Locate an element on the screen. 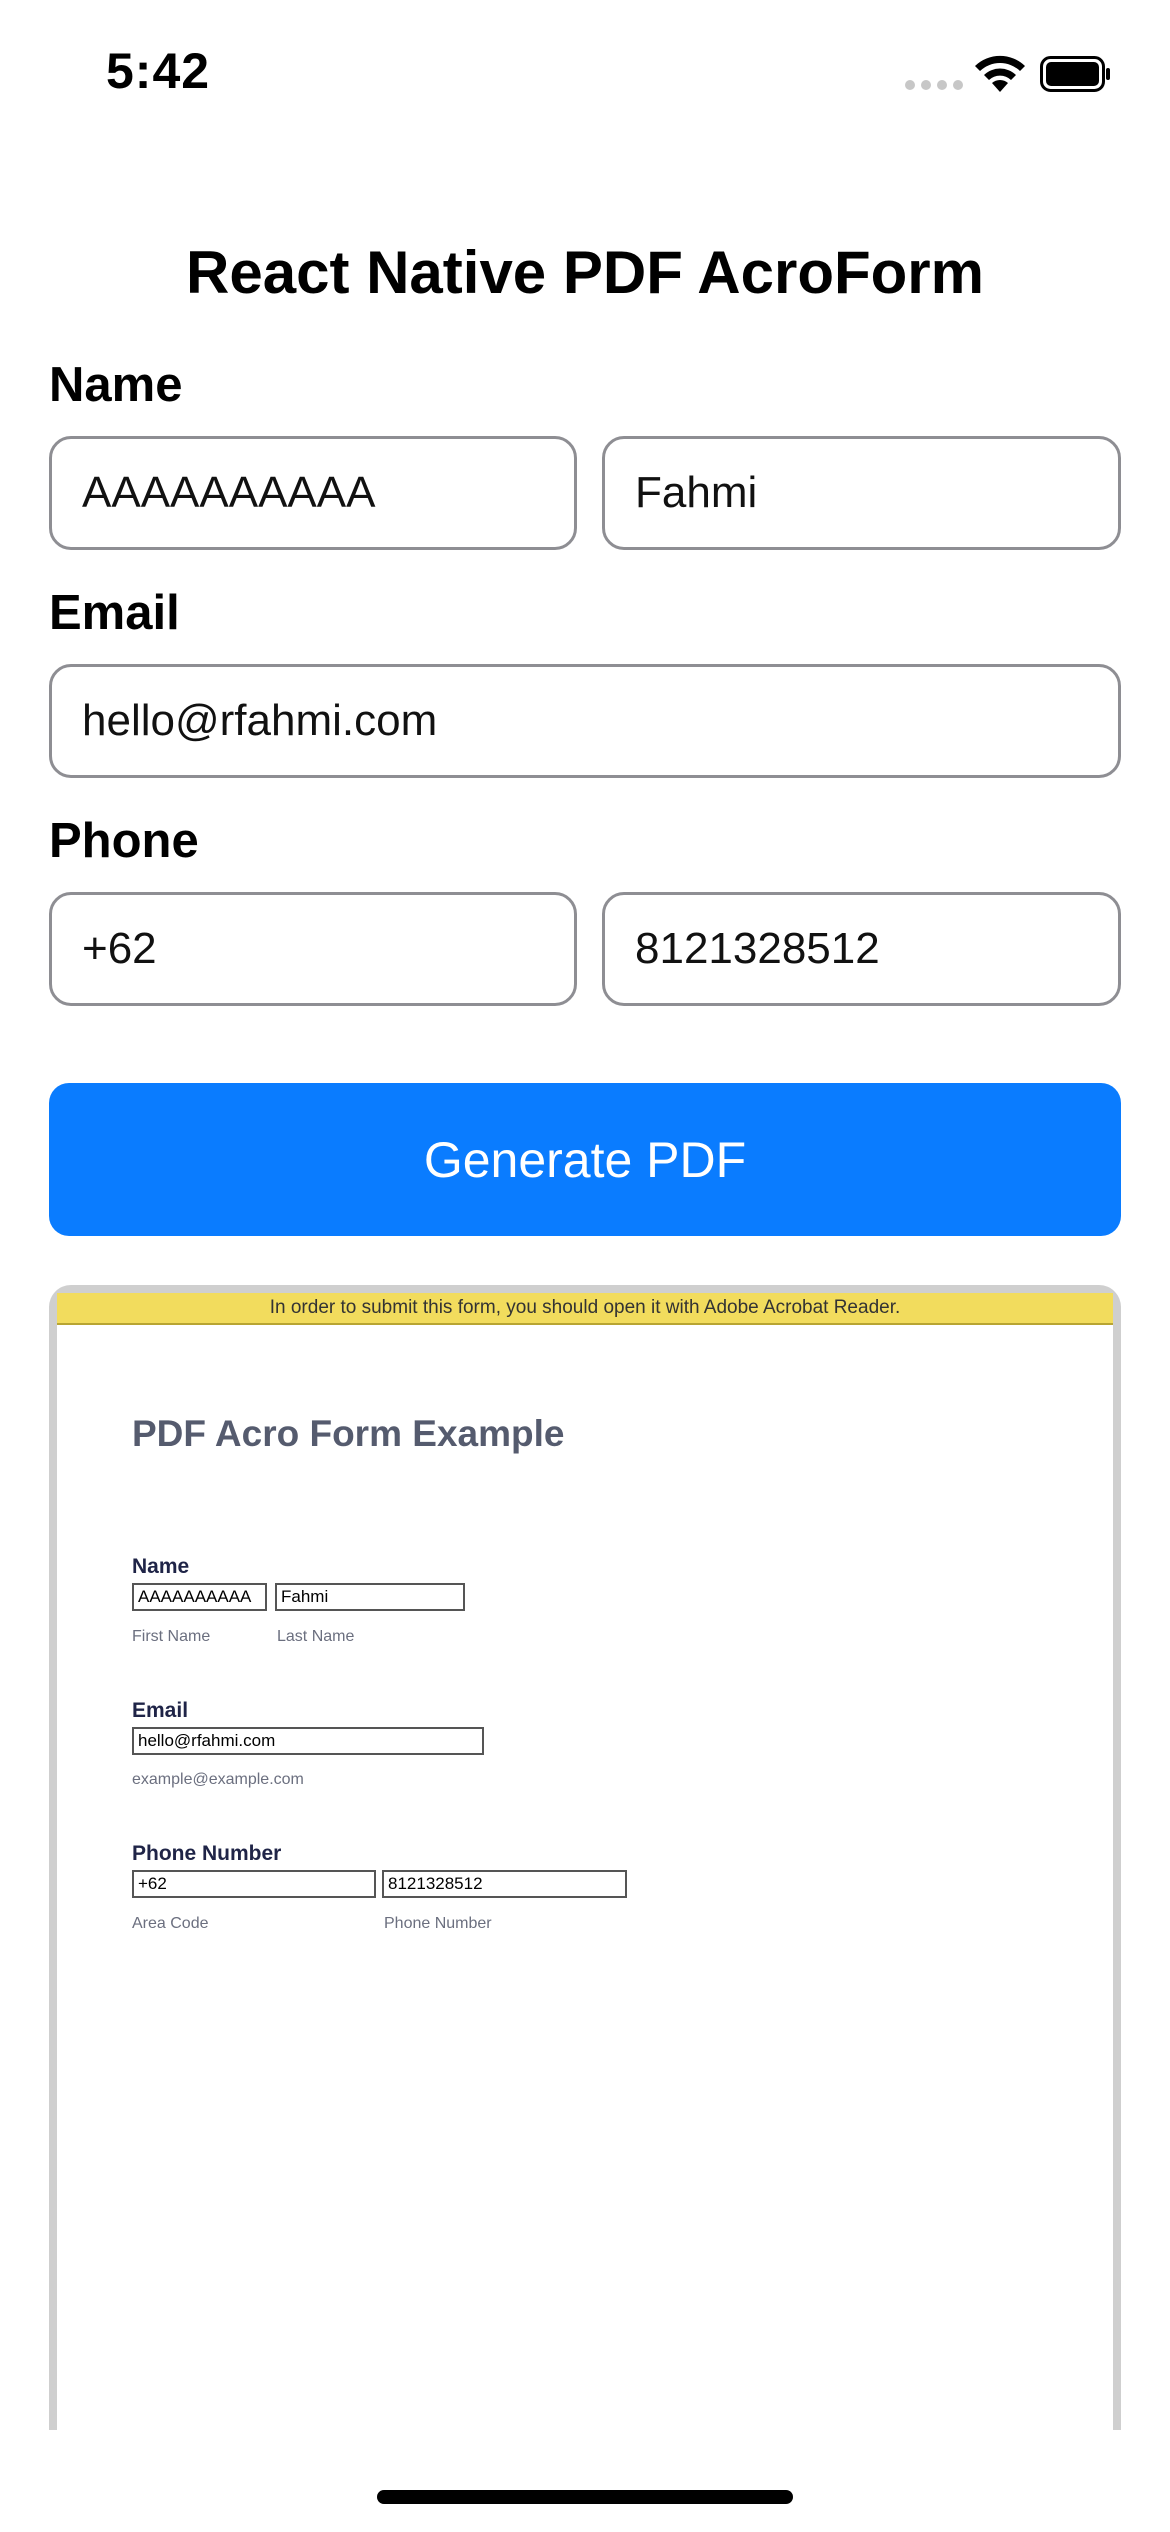 This screenshot has height=2532, width=1170. phone-number-input: 8121328512 is located at coordinates (861, 949).